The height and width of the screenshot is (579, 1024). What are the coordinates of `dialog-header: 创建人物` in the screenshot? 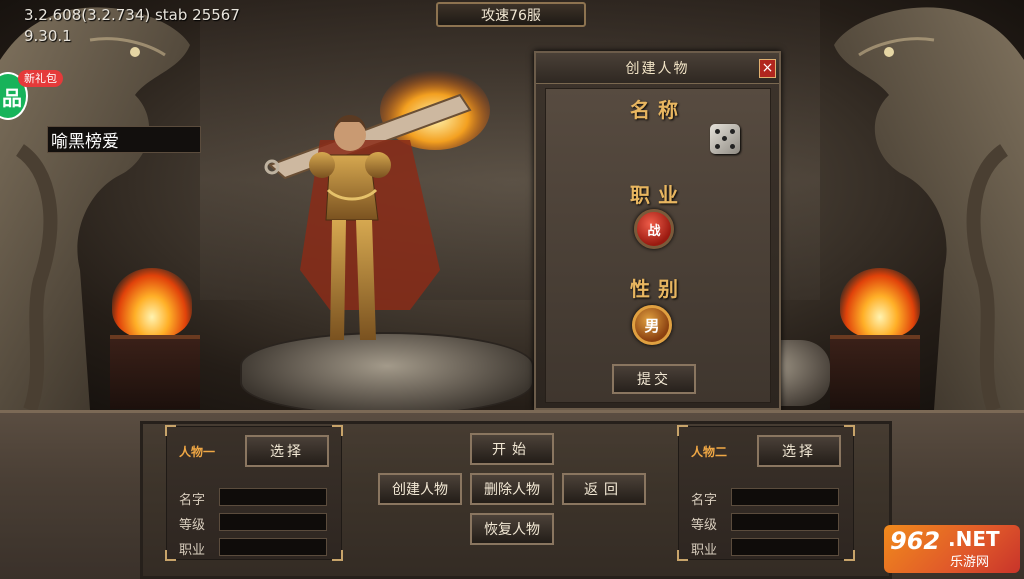 It's located at (657, 68).